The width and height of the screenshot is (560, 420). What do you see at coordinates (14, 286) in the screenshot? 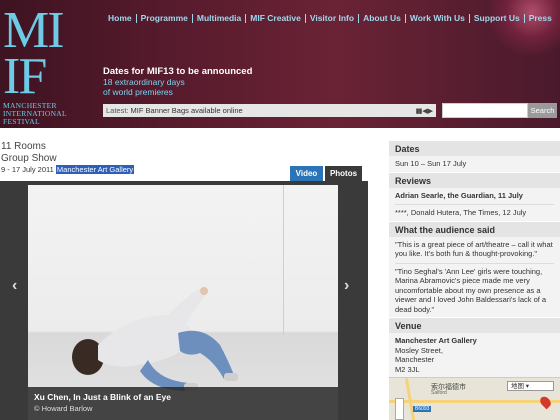
I see `gallery-prev-icon: ‹` at bounding box center [14, 286].